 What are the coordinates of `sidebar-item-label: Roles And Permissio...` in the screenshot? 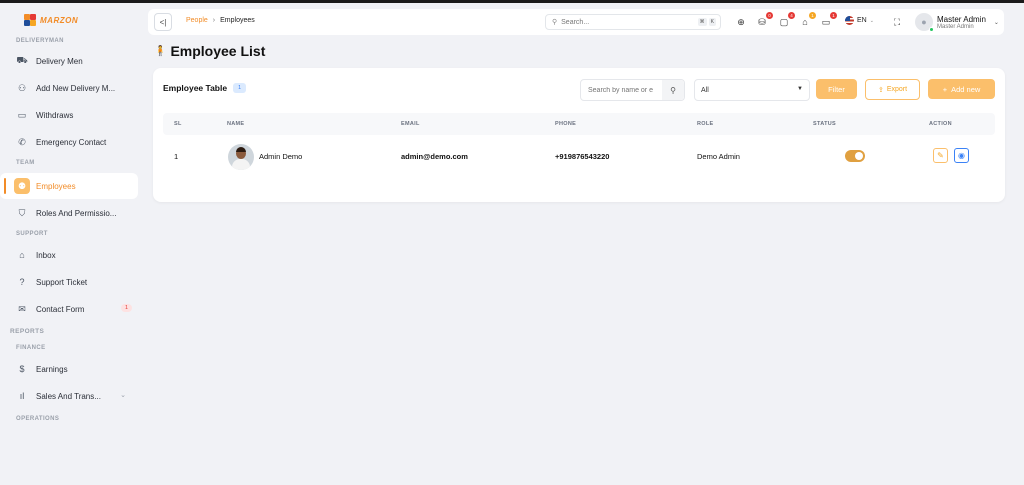 It's located at (76, 213).